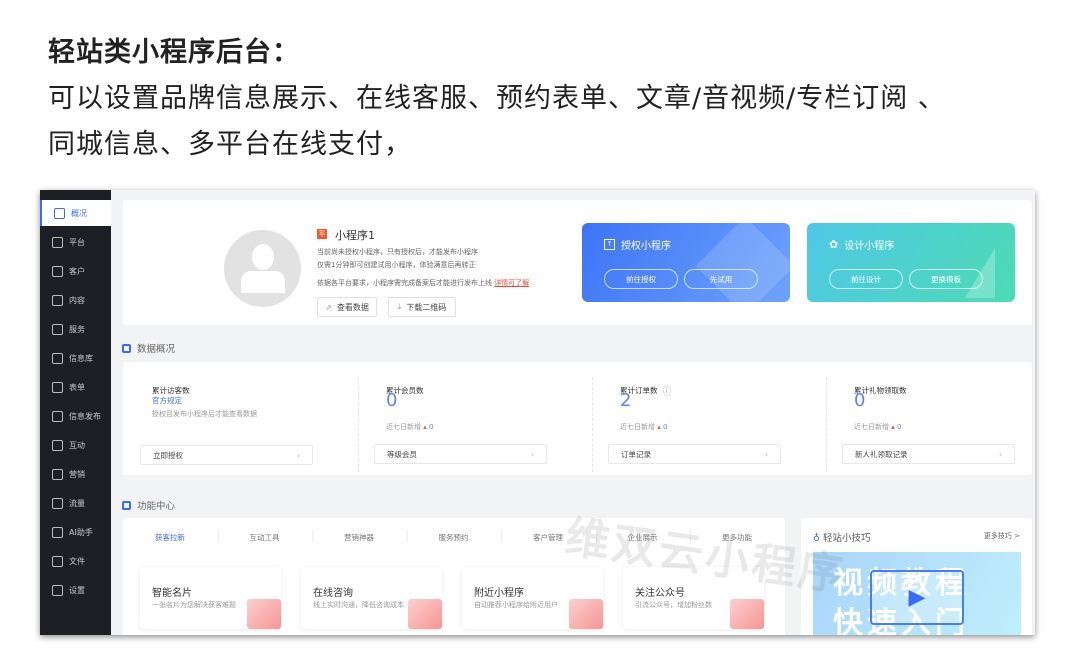  I want to click on details-link: 详情可了解, so click(511, 283).